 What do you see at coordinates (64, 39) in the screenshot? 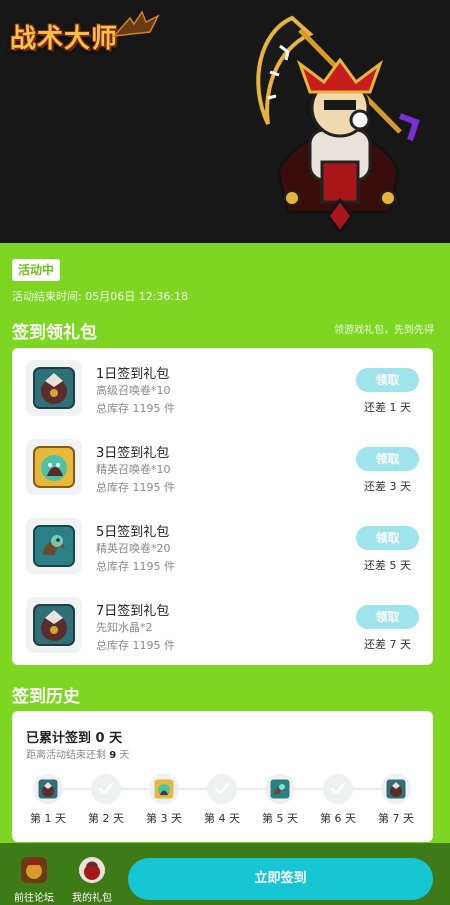
I see `game-logo: 战术大师` at bounding box center [64, 39].